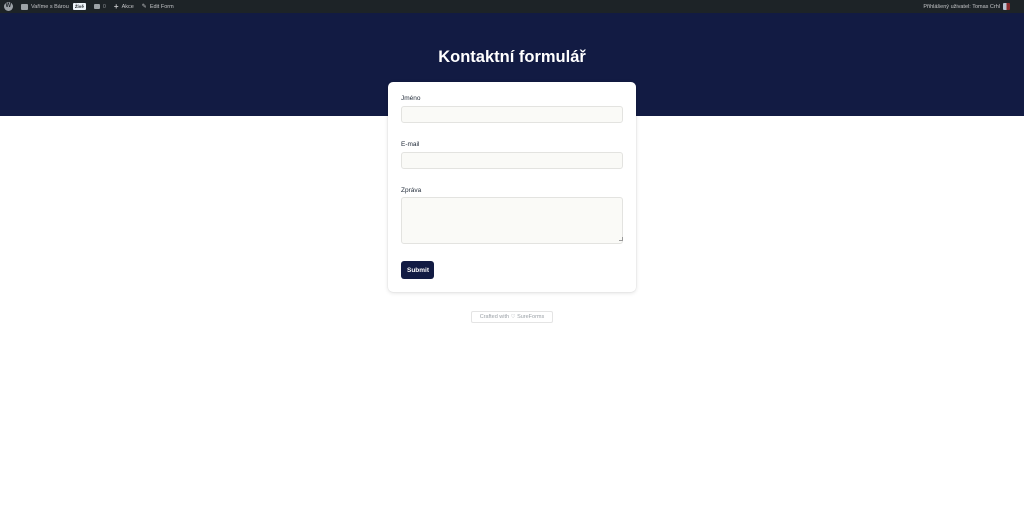 The width and height of the screenshot is (1024, 509). What do you see at coordinates (96, 6) in the screenshot?
I see `comment-icon` at bounding box center [96, 6].